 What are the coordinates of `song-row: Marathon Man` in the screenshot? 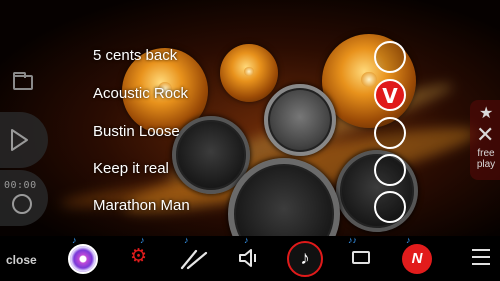 It's located at (250, 206).